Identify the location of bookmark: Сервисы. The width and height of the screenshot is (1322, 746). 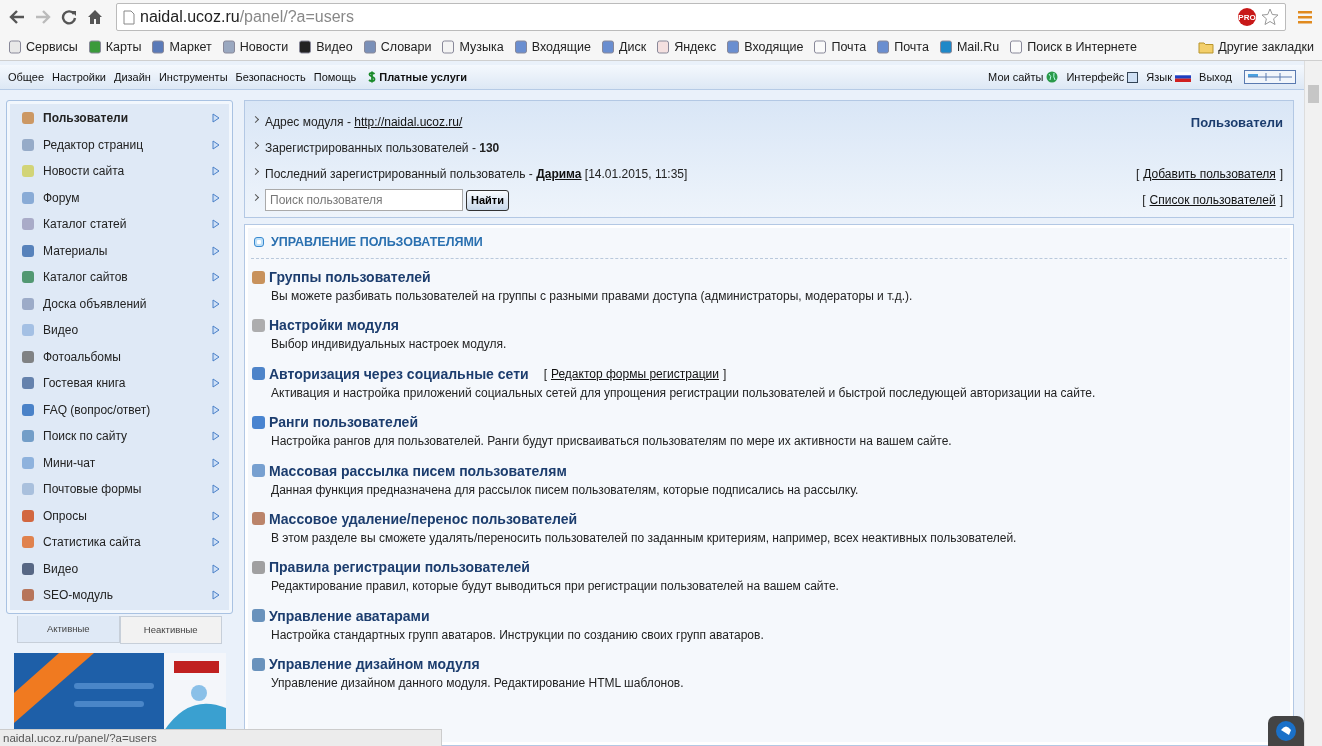
(43, 47).